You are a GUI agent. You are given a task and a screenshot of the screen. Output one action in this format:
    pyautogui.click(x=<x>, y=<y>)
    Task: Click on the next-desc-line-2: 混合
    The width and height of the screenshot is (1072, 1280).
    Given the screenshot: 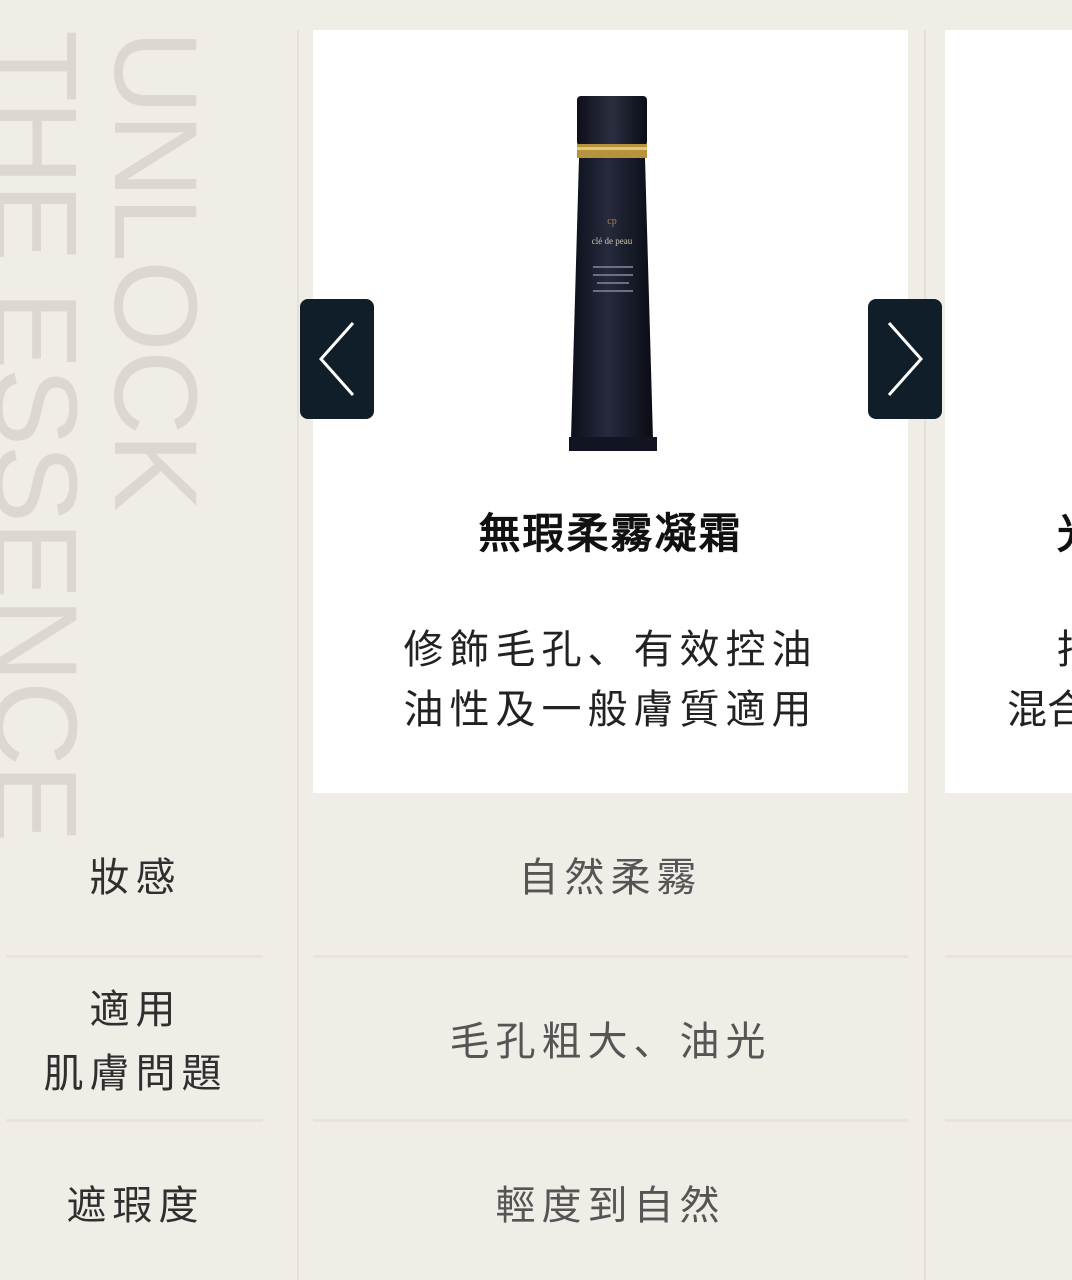 What is the action you would take?
    pyautogui.click(x=1039, y=710)
    